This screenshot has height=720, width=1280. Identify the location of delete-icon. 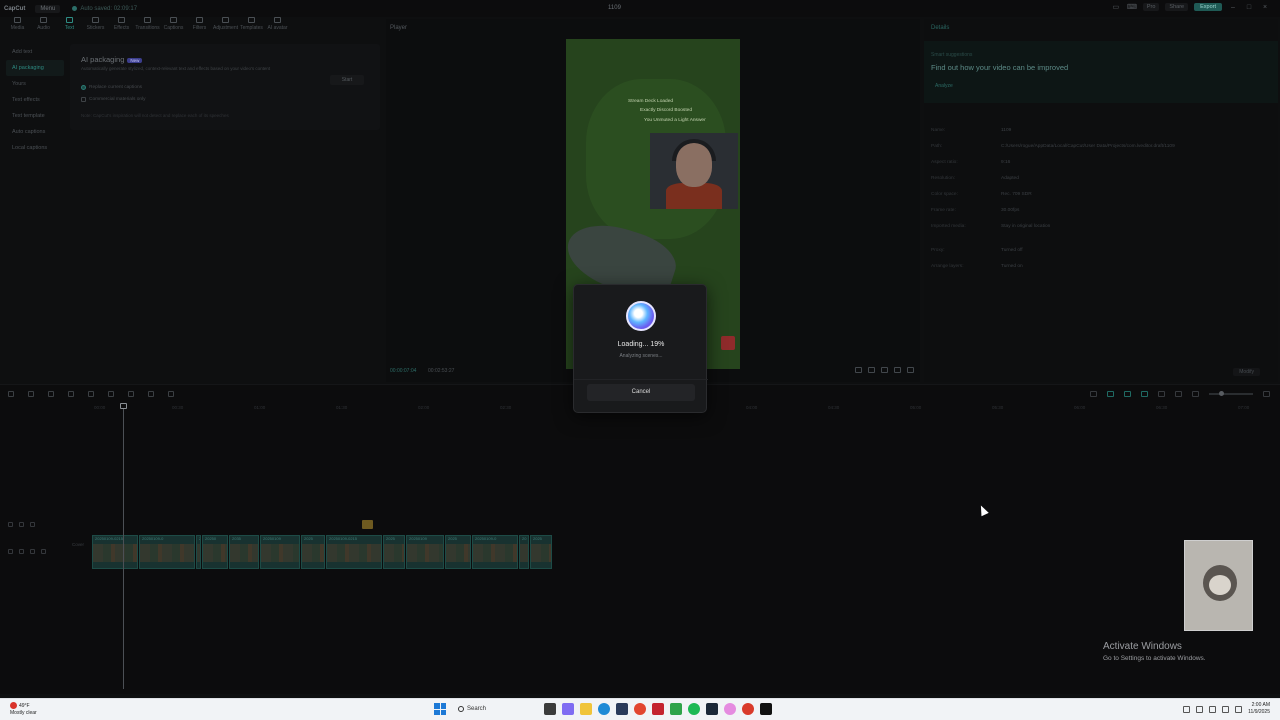
(131, 394).